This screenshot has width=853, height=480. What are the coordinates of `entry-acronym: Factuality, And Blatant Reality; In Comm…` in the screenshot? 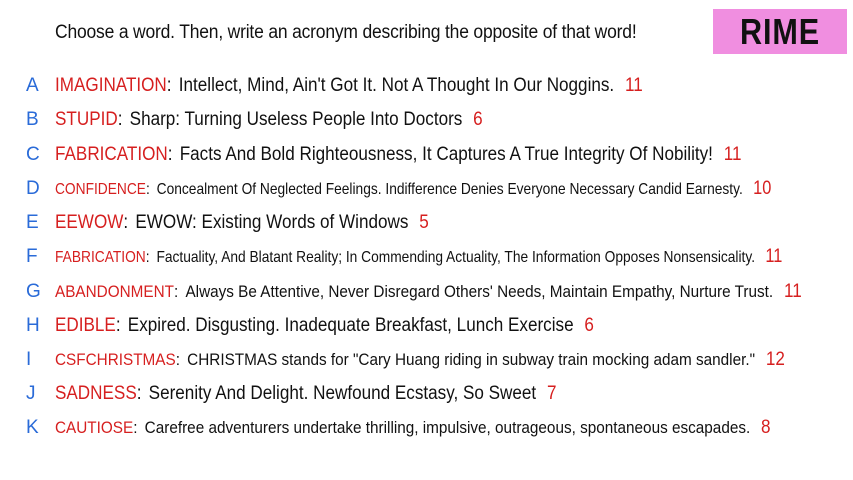 It's located at (456, 257).